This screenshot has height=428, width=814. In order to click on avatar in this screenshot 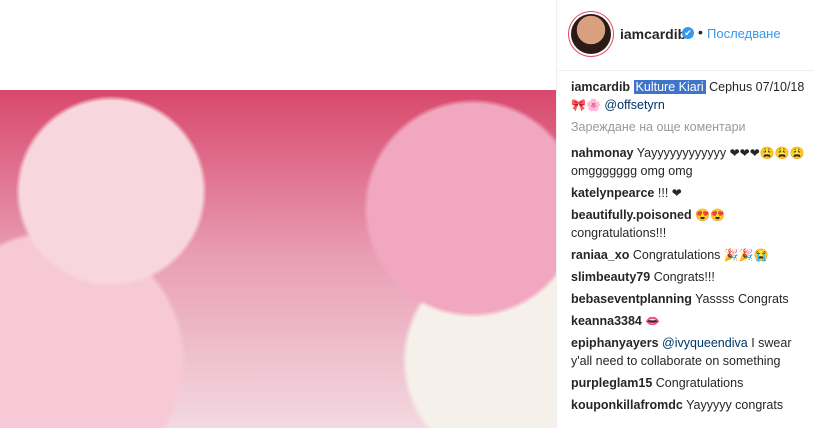, I will do `click(591, 34)`.